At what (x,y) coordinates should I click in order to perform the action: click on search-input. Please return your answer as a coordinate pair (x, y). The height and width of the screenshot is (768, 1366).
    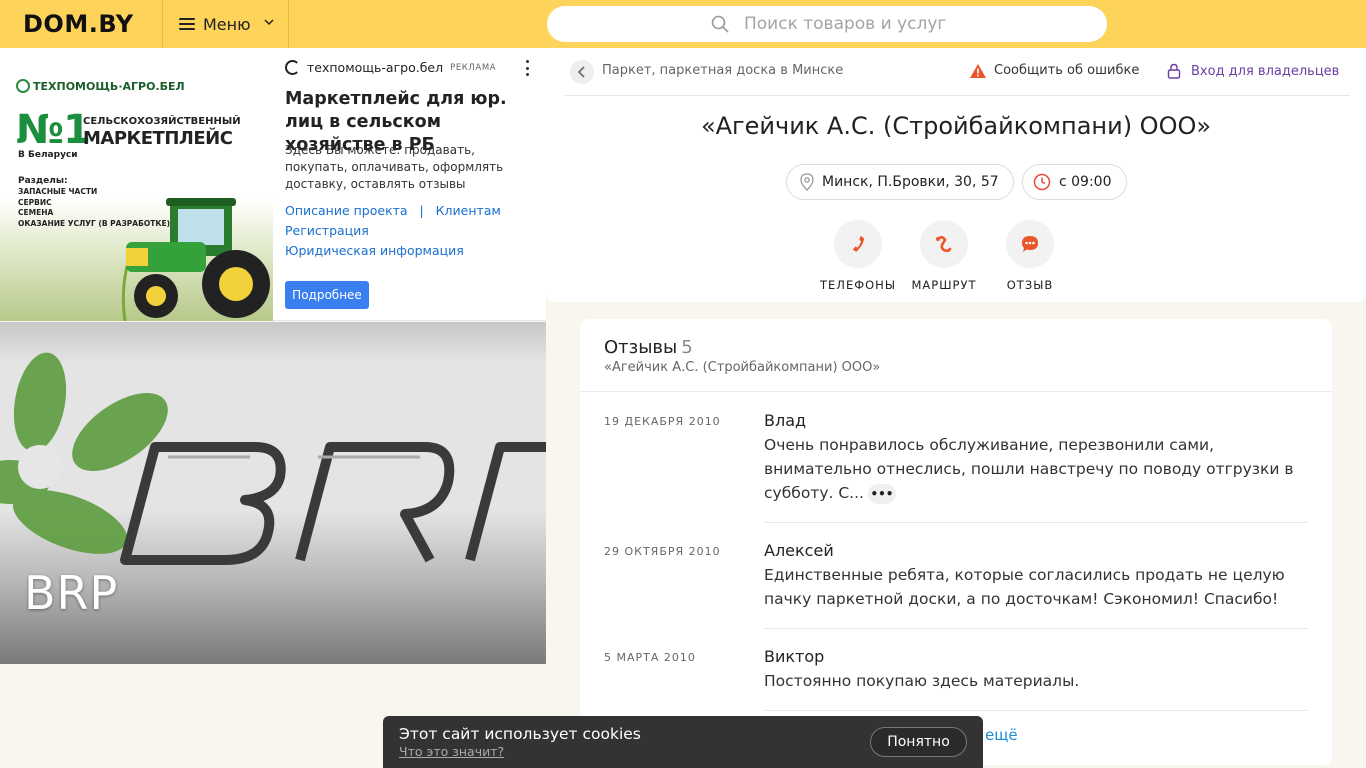
    Looking at the image, I should click on (914, 24).